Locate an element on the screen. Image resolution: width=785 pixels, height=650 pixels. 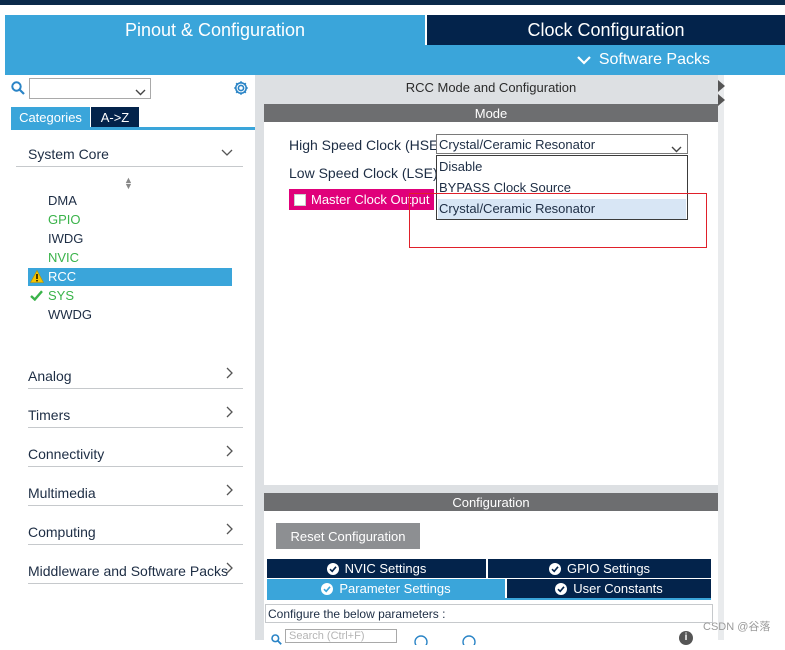
category-timers: Timers is located at coordinates (135, 415).